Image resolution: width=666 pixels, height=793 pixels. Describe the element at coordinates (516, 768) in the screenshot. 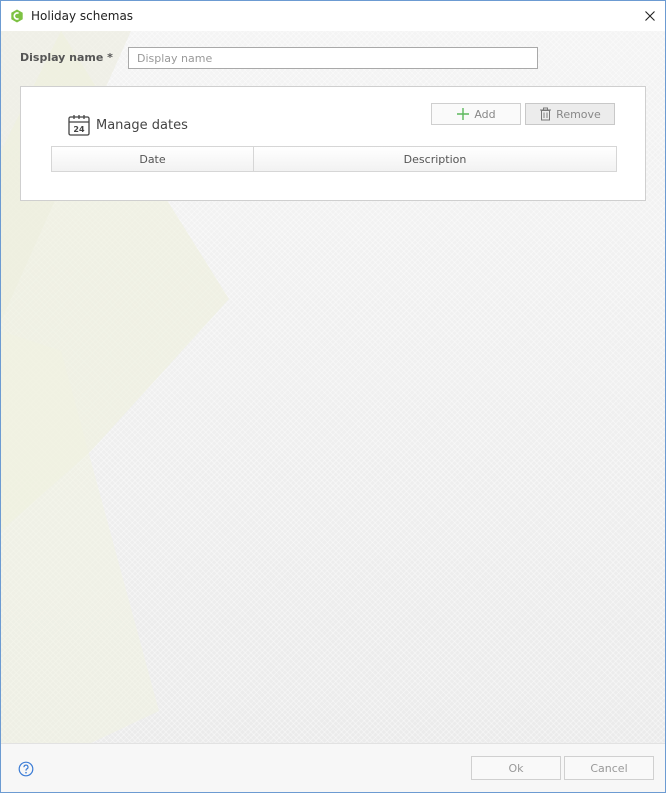

I see `ok-button: Ok` at that location.